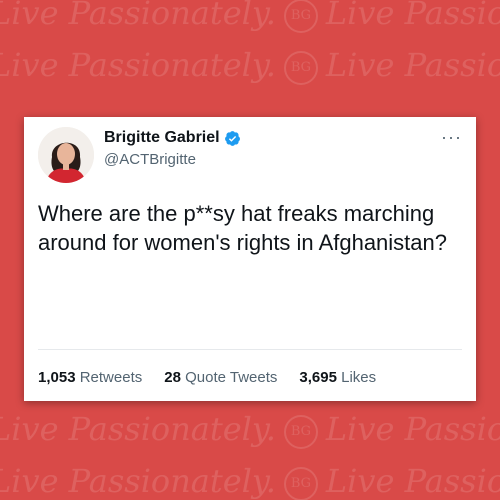 Image resolution: width=500 pixels, height=500 pixels. I want to click on author-row: Brigitte Gabriel, so click(172, 138).